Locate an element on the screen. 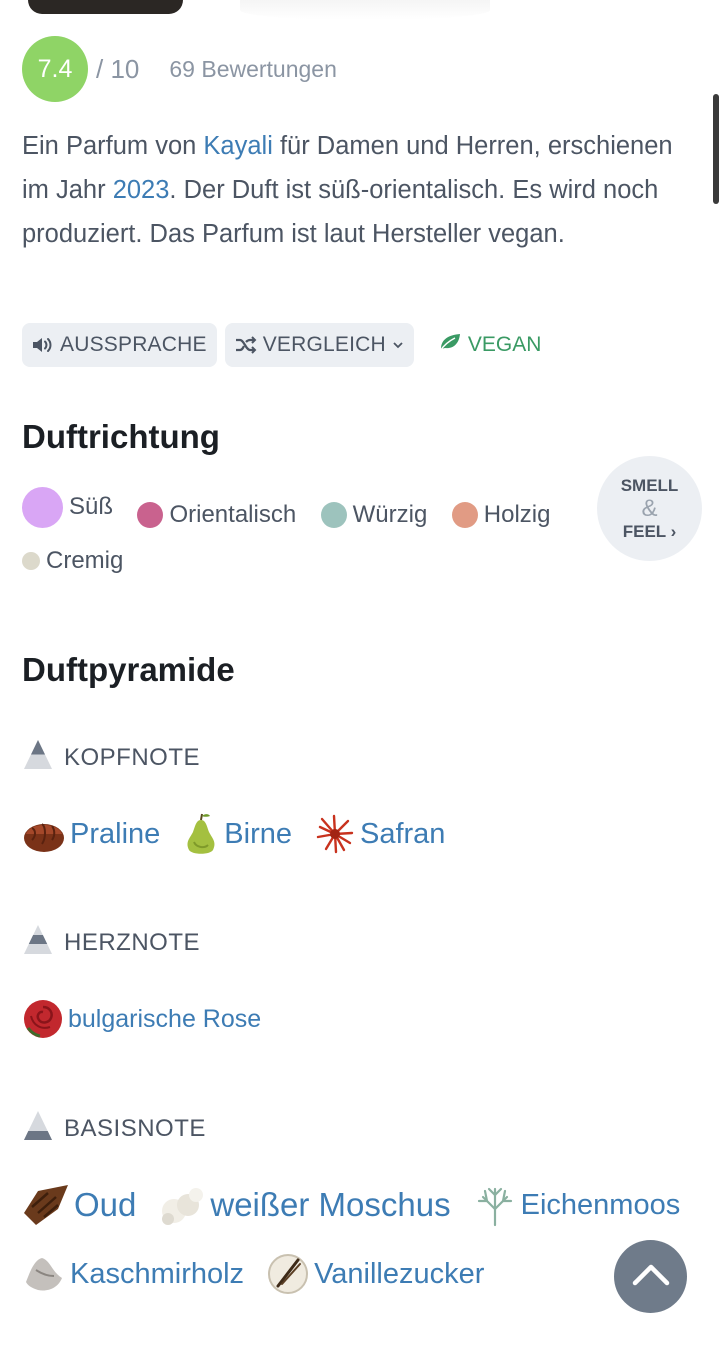 The width and height of the screenshot is (723, 1350). pear-icon is located at coordinates (203, 834).